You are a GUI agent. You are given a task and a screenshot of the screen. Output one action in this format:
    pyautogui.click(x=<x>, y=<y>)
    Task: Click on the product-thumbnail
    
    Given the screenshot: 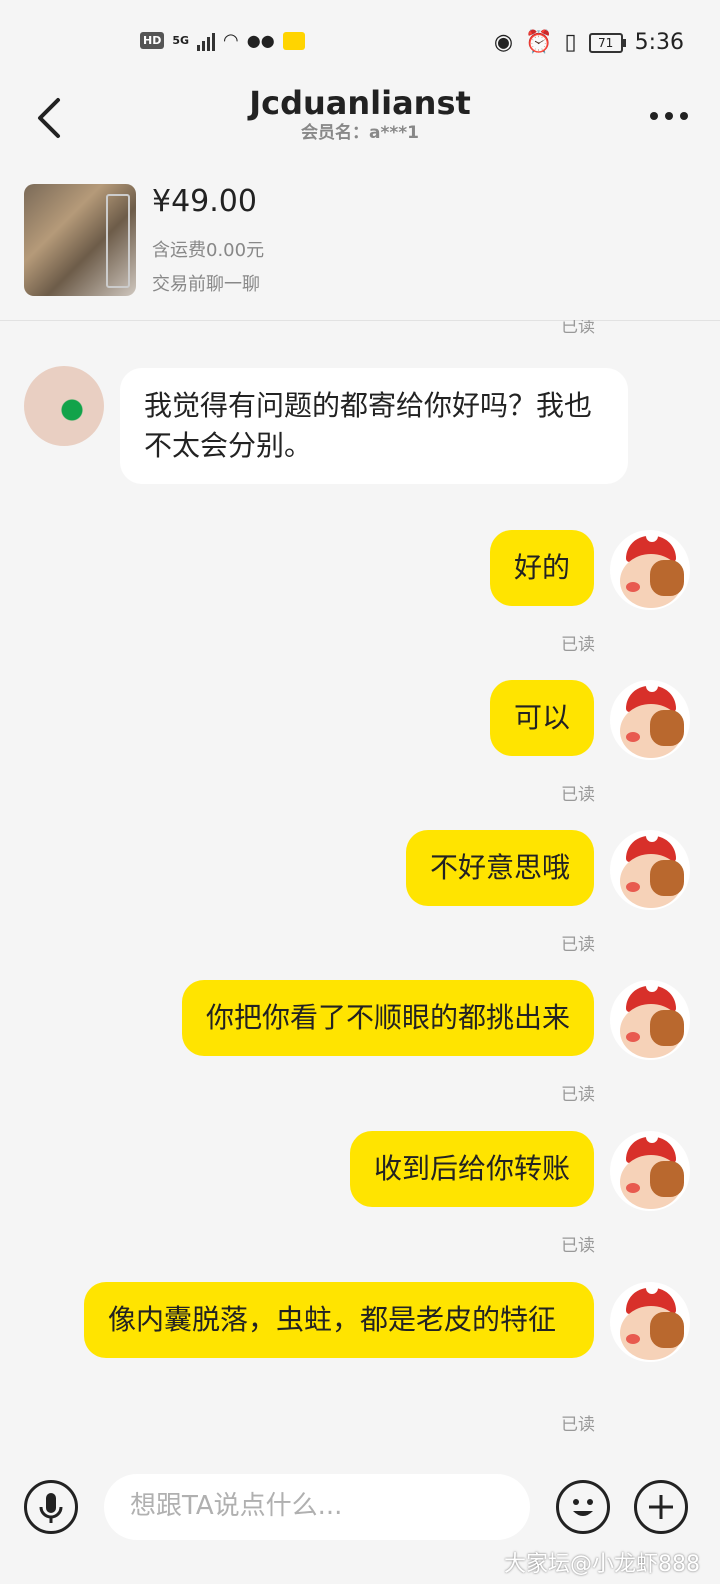 What is the action you would take?
    pyautogui.click(x=80, y=240)
    